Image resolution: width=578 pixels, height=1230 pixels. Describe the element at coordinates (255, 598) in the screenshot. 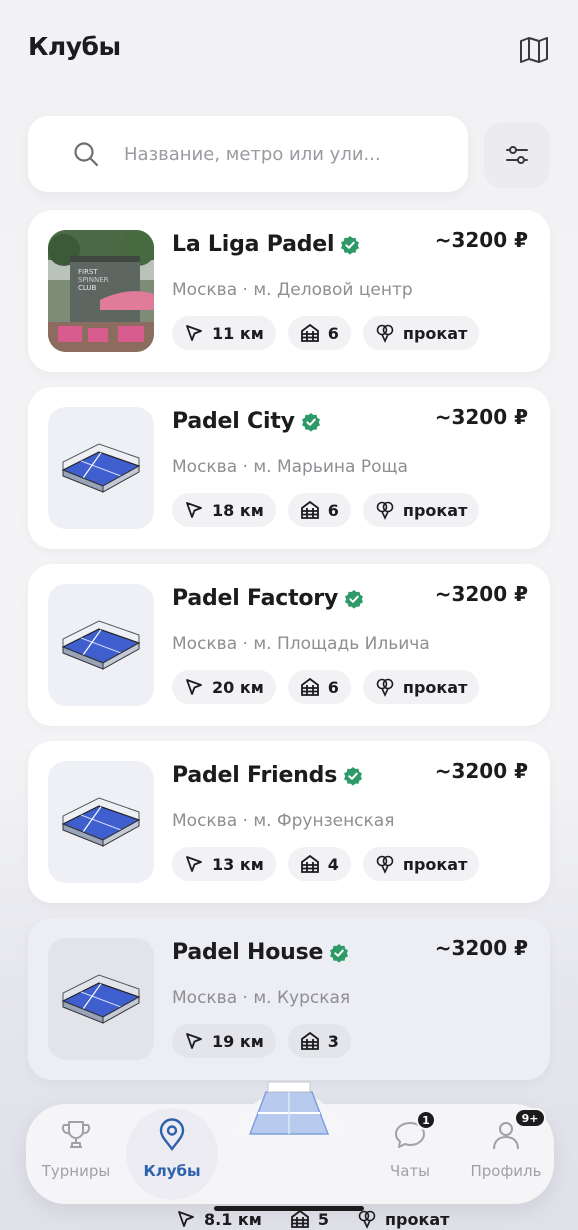

I see `club-name: Padel Factory` at that location.